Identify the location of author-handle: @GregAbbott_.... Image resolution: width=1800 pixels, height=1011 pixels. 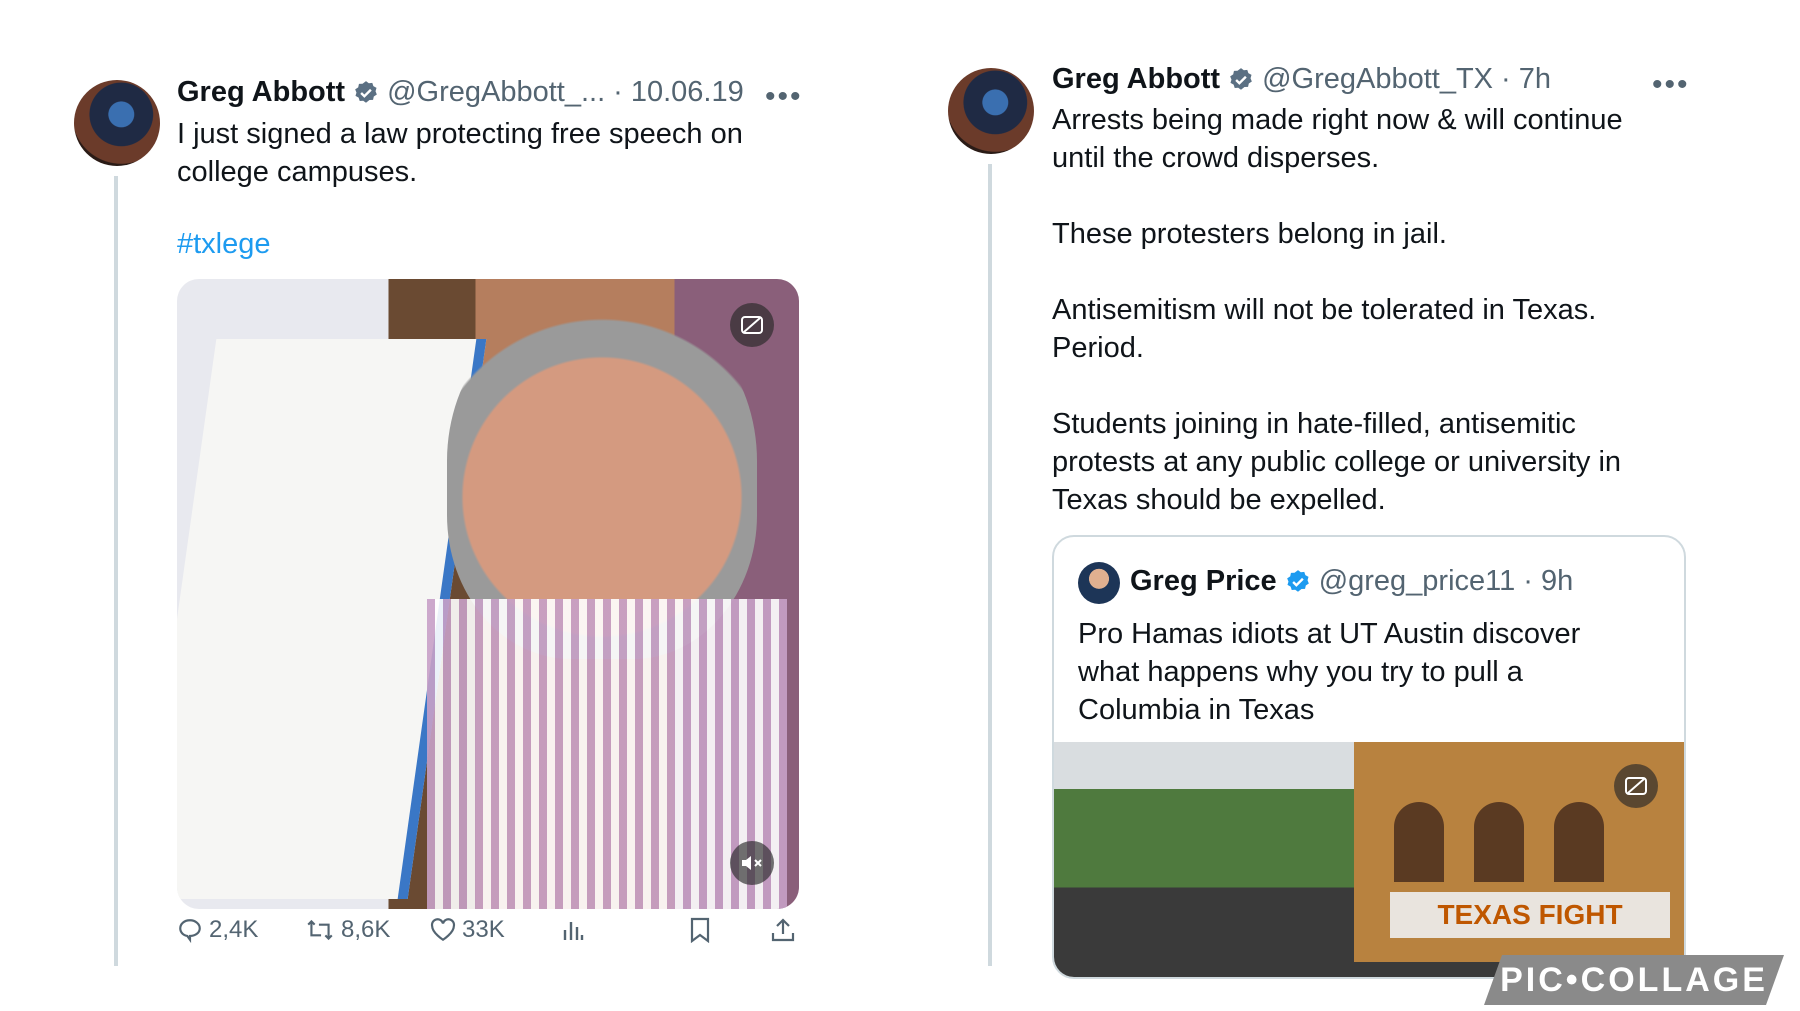
(496, 92).